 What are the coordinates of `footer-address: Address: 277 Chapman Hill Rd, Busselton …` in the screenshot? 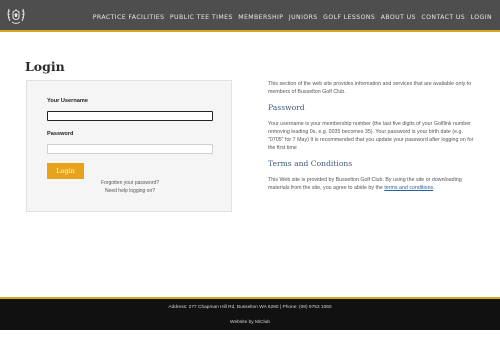 It's located at (250, 307).